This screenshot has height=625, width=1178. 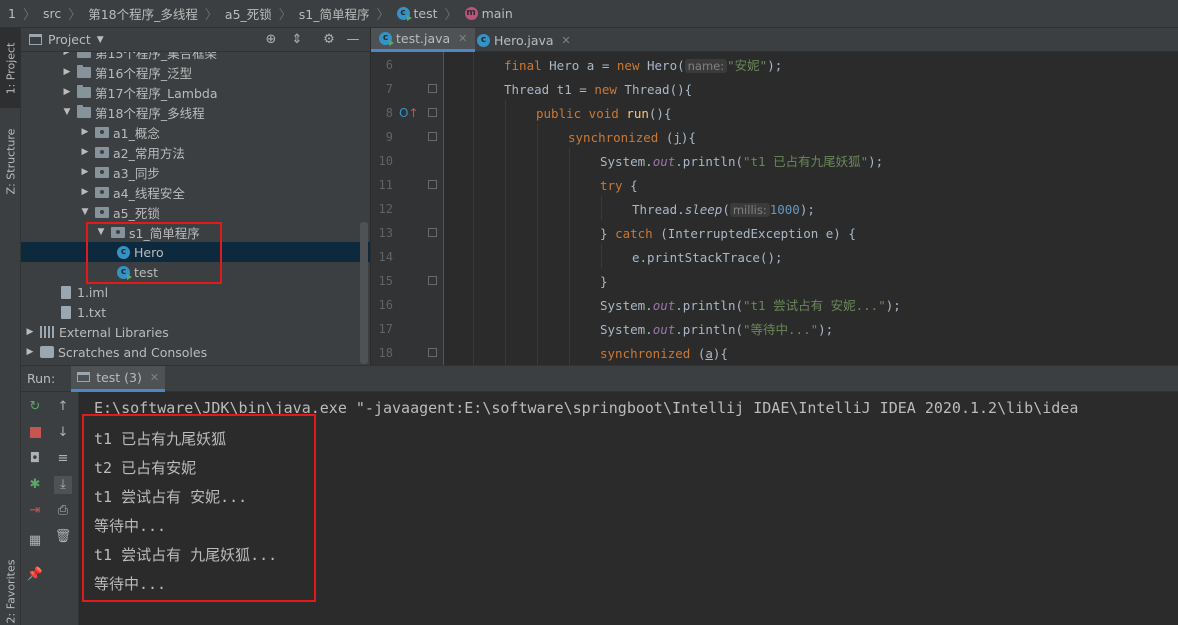 What do you see at coordinates (35, 485) in the screenshot?
I see `debug-icon: ✱` at bounding box center [35, 485].